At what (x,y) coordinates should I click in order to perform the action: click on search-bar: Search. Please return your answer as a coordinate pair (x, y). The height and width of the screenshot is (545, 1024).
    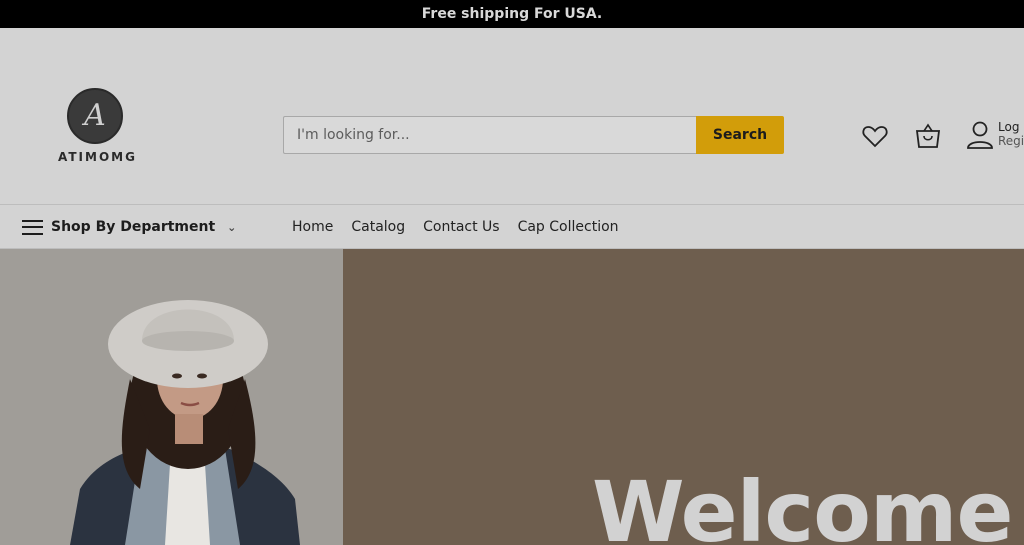
    Looking at the image, I should click on (533, 135).